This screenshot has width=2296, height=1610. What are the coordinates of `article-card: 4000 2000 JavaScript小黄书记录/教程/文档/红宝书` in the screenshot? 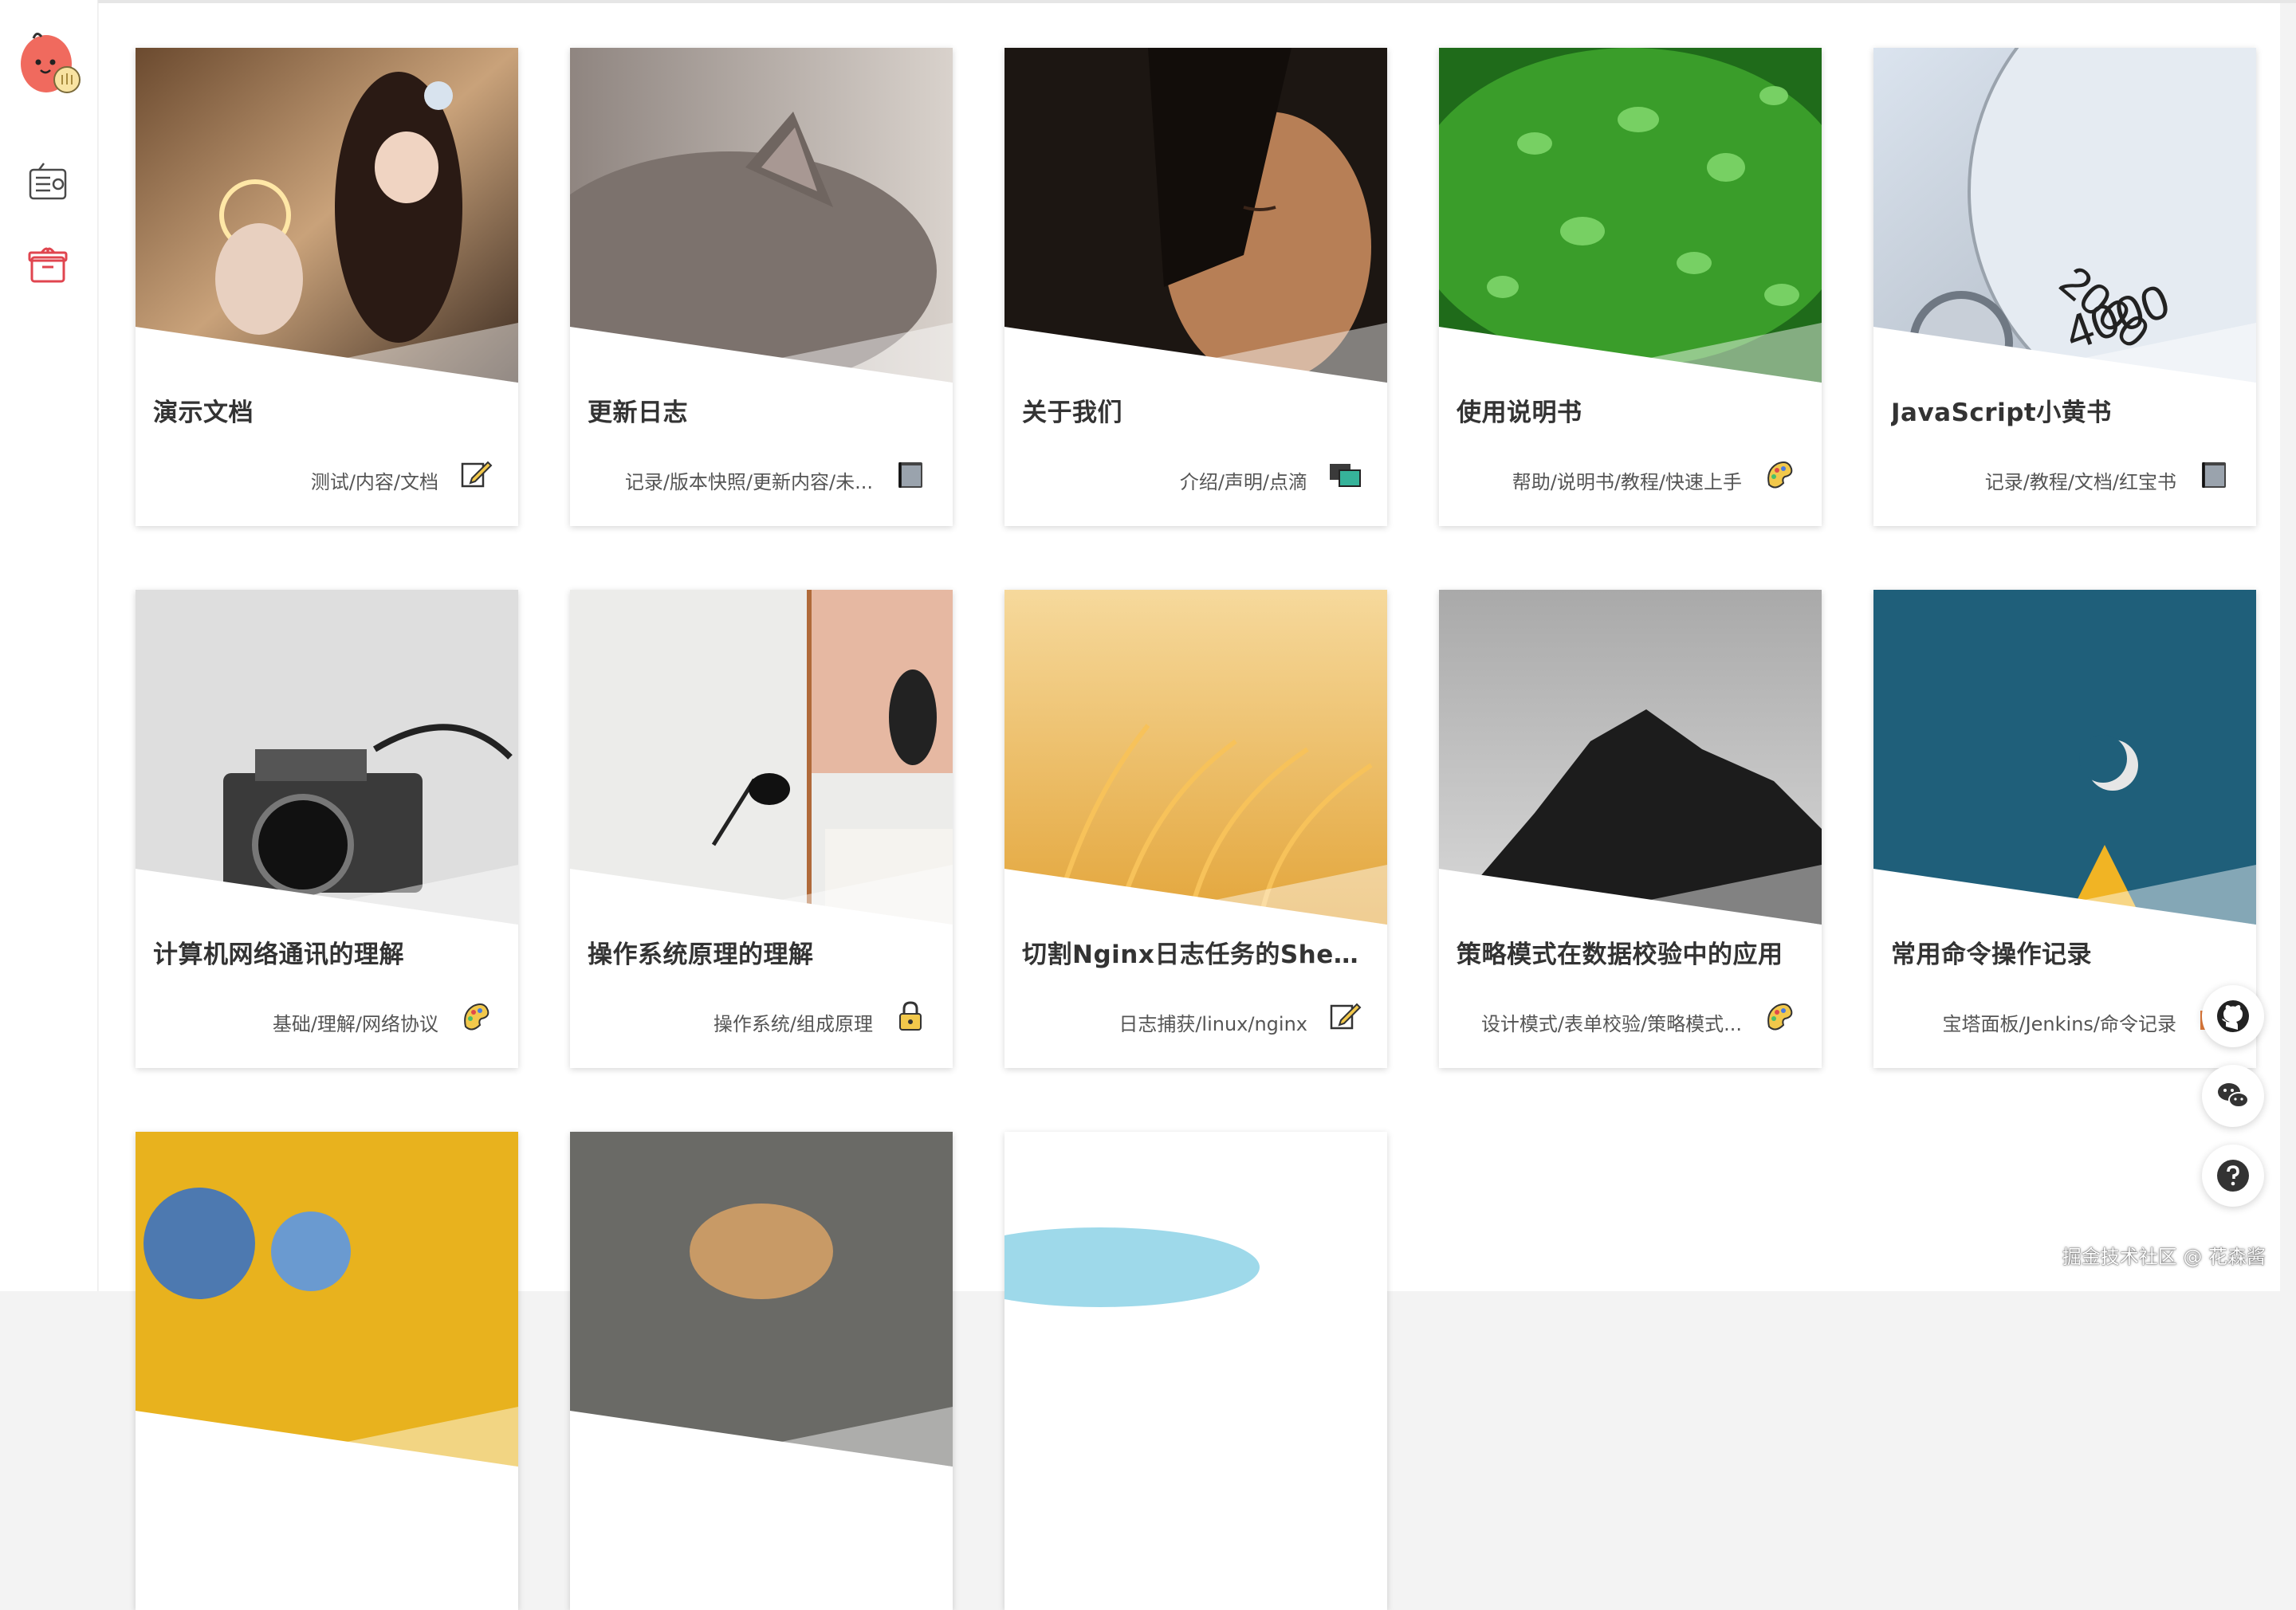 It's located at (2064, 287).